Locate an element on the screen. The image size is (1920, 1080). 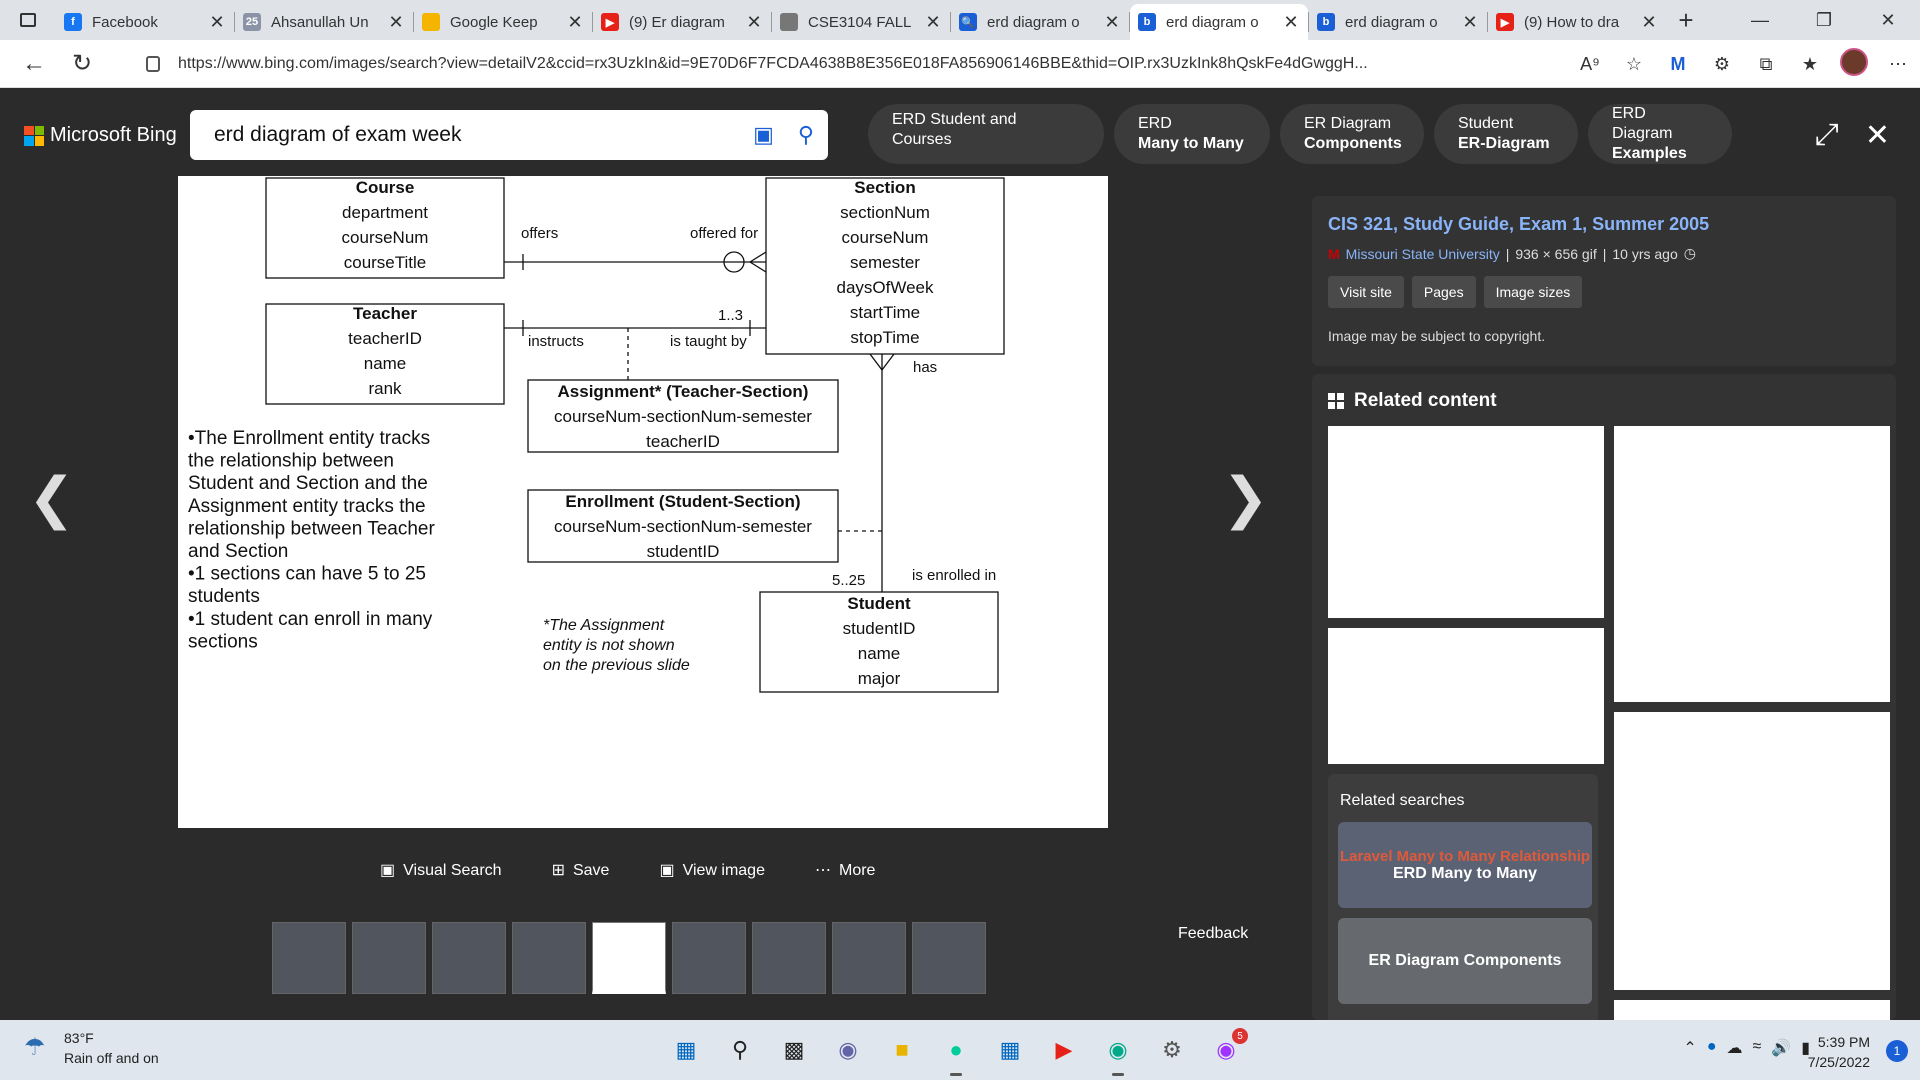
collections-icon: ⧉ is located at coordinates (1766, 64).